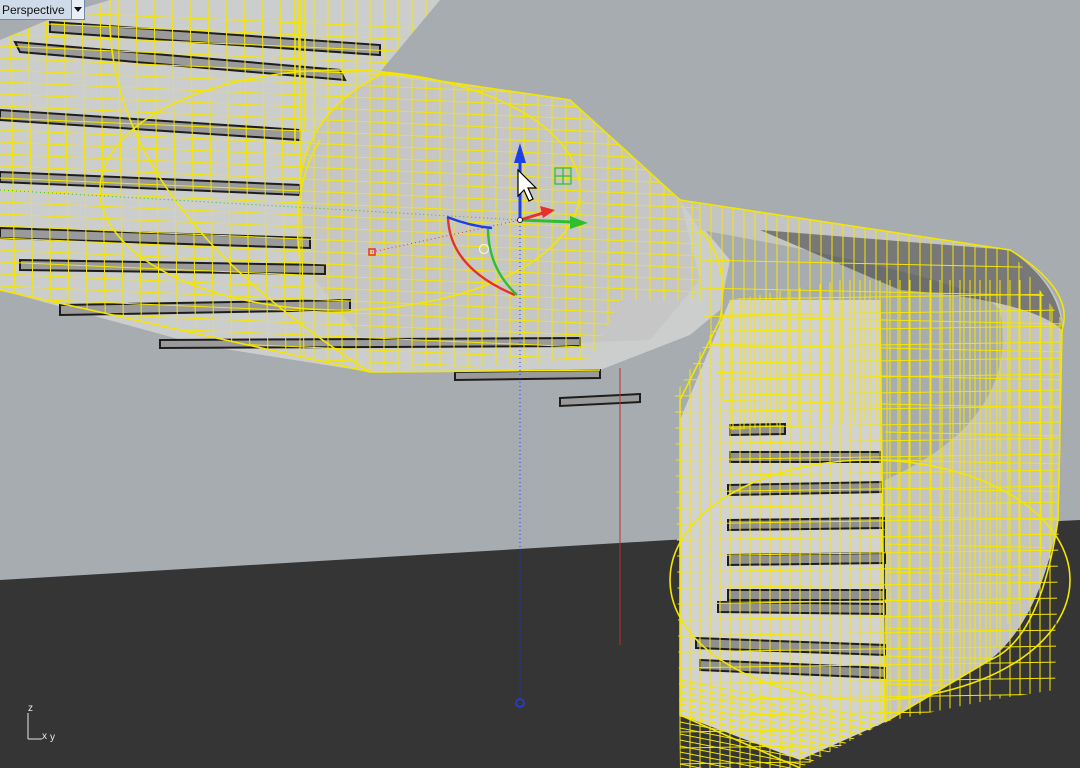 The height and width of the screenshot is (768, 1080). Describe the element at coordinates (42, 723) in the screenshot. I see `world-axes-icon: z x y` at that location.